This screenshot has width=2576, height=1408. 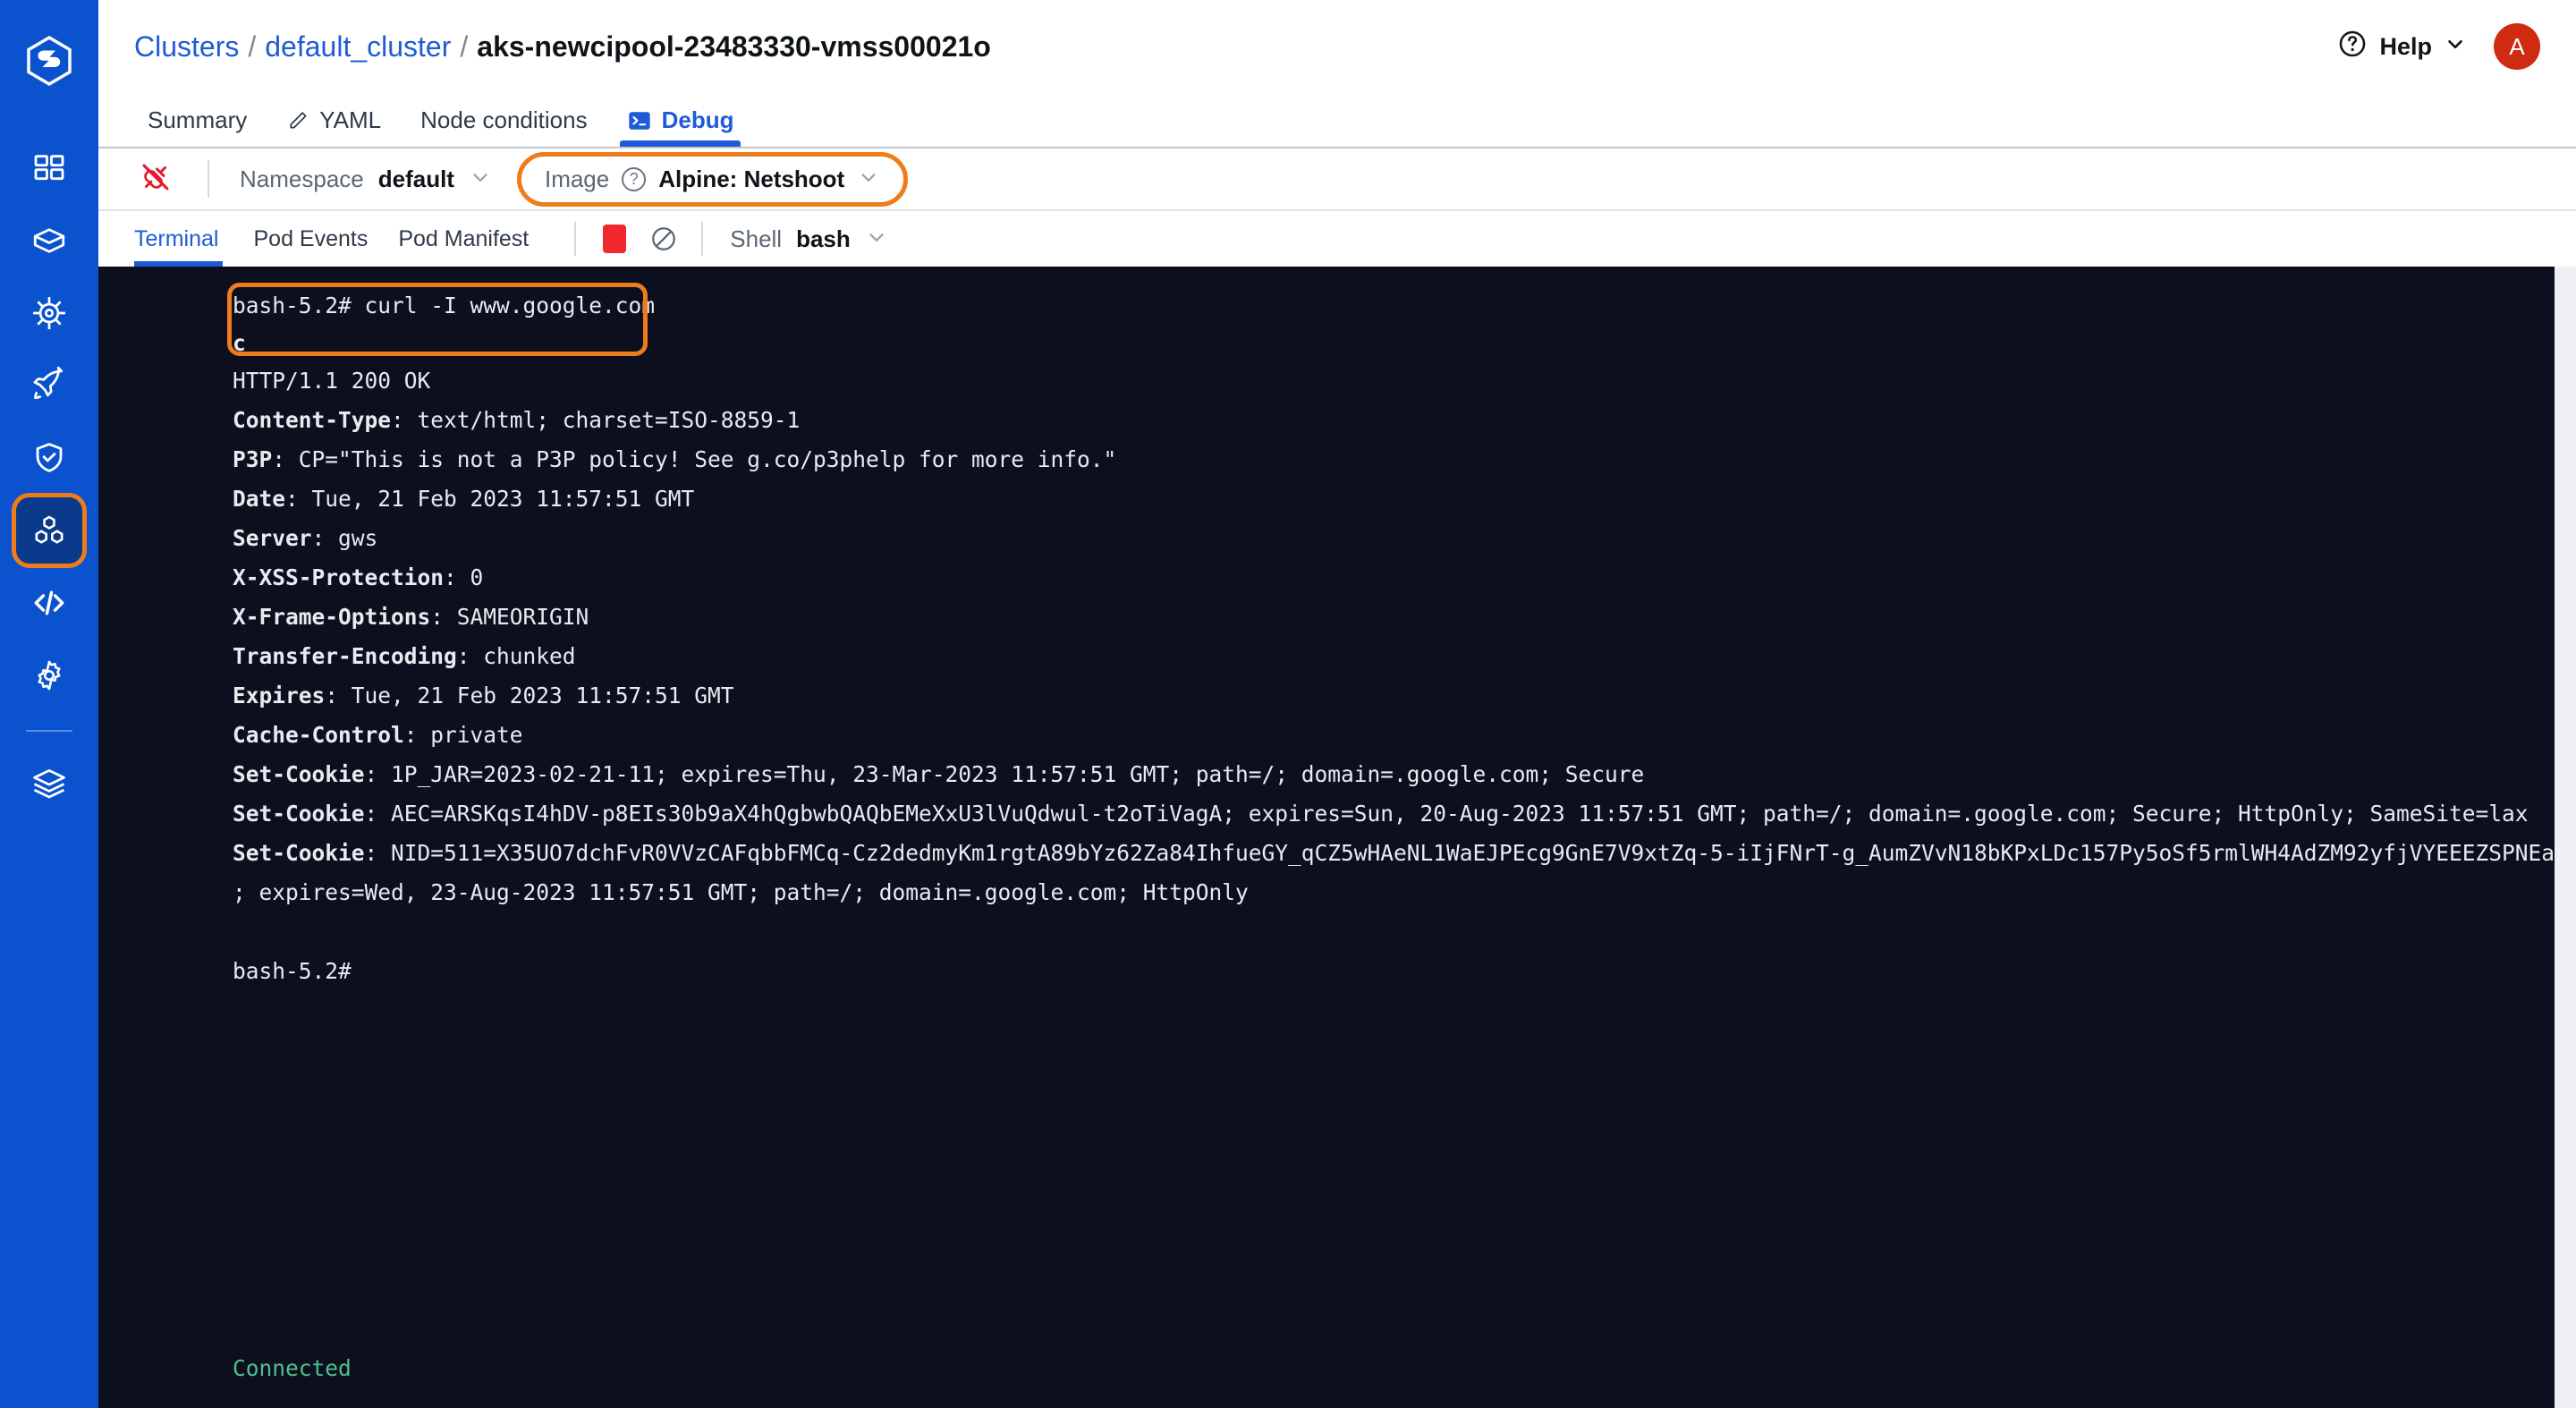 What do you see at coordinates (734, 46) in the screenshot?
I see `page-title: aks-newcipool-23483330-vmss00021o` at bounding box center [734, 46].